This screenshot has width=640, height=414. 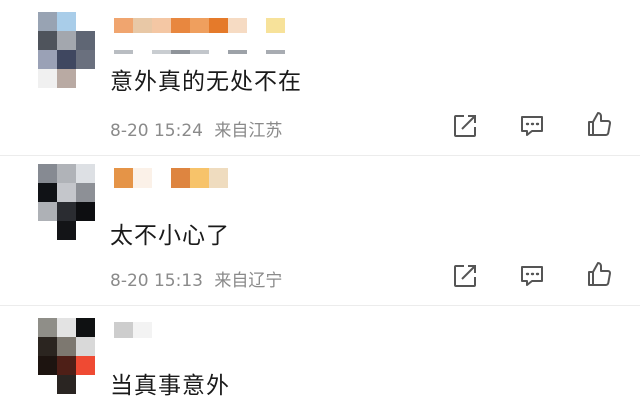 I want to click on comment-meta: 8-20 15:24 来自江苏, so click(x=196, y=128).